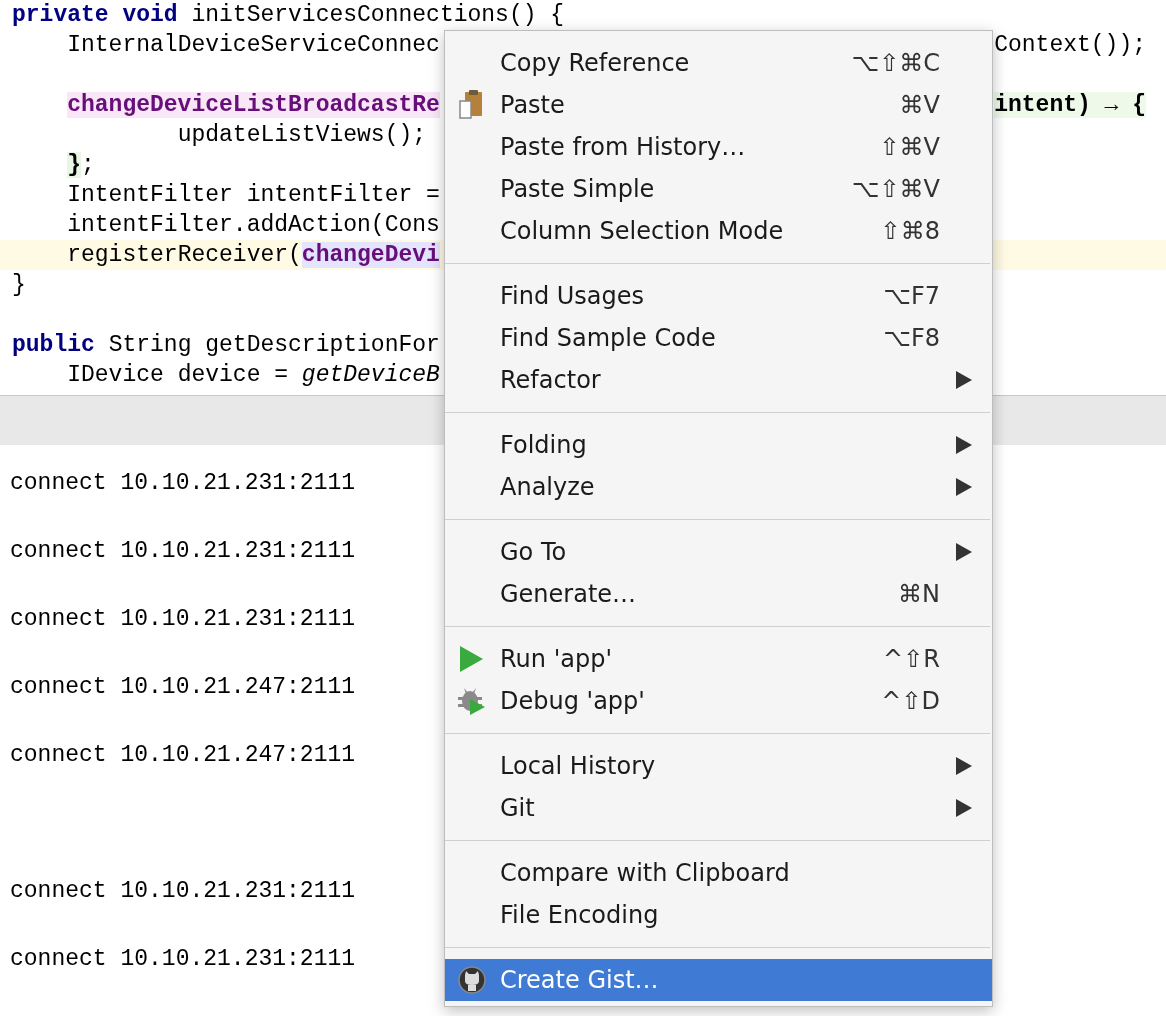  I want to click on menu-item: File Encoding, so click(718, 915).